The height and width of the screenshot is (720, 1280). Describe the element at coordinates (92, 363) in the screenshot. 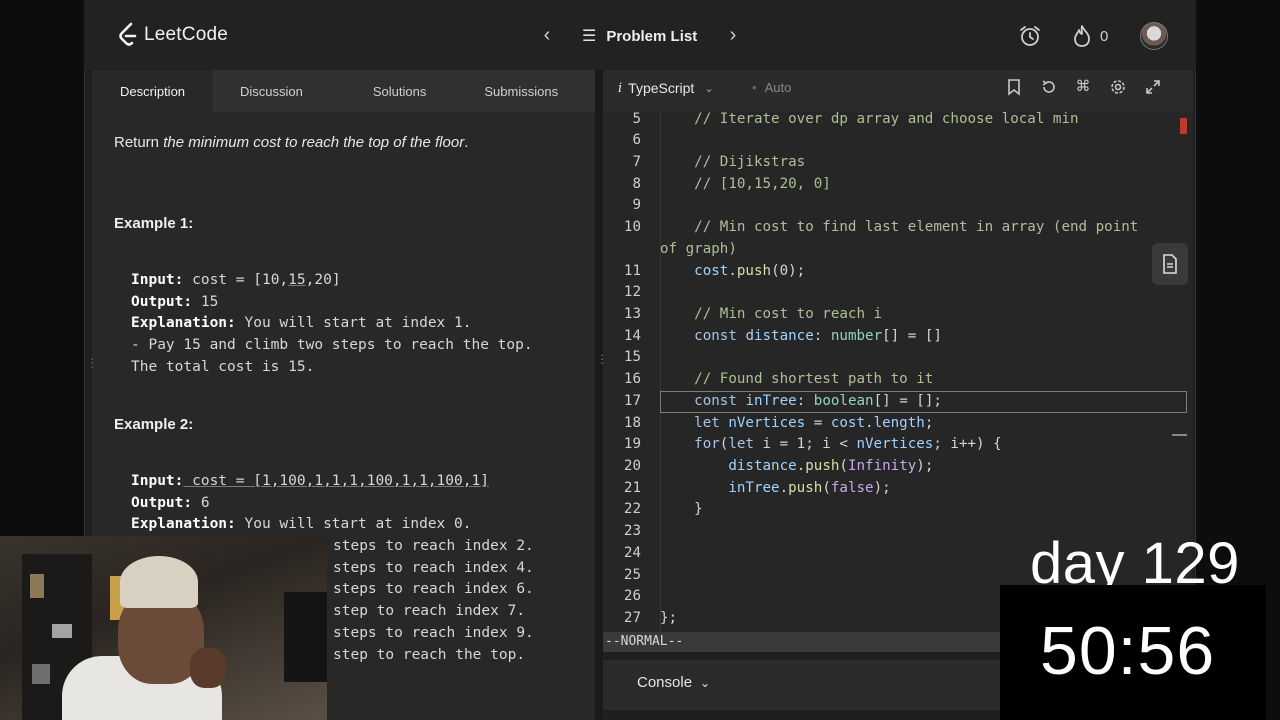

I see `left-resize-handle: ⋮` at that location.